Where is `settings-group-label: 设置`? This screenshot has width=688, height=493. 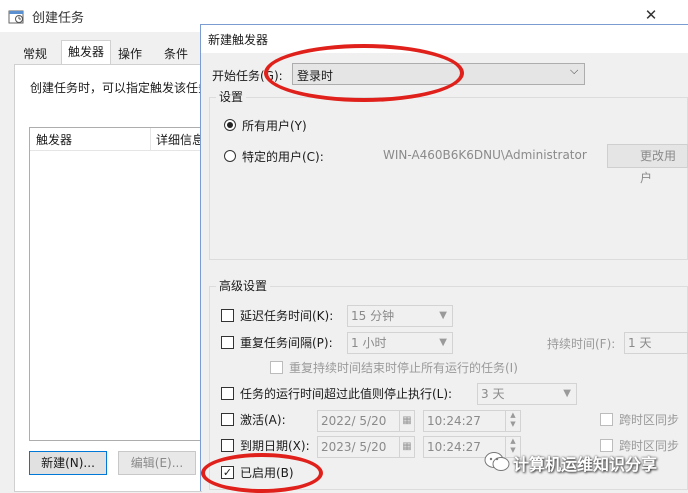
settings-group-label: 设置 is located at coordinates (231, 96).